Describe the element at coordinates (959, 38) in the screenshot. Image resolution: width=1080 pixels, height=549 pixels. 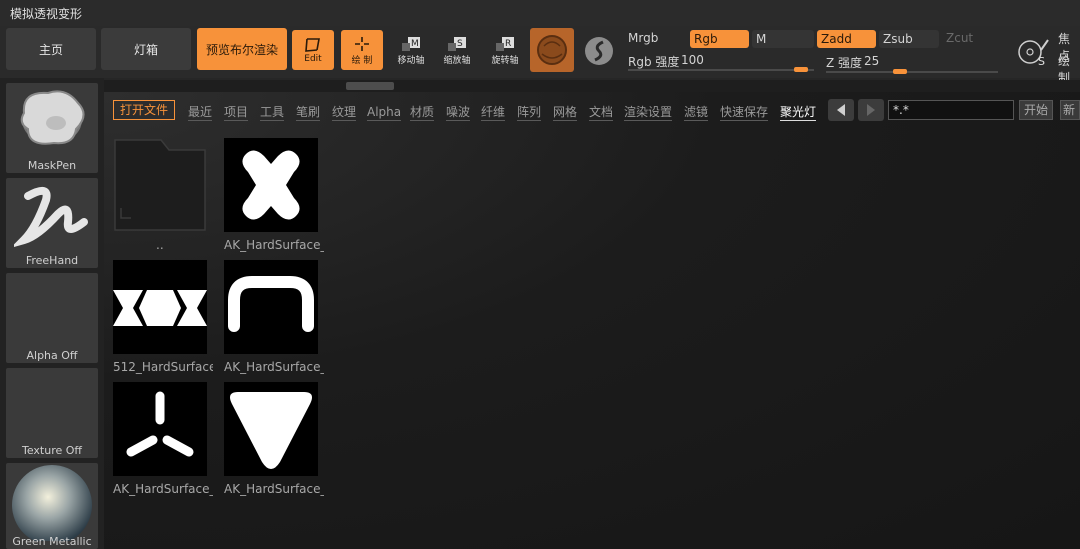
I see `zcut-toggle: Zcut` at that location.